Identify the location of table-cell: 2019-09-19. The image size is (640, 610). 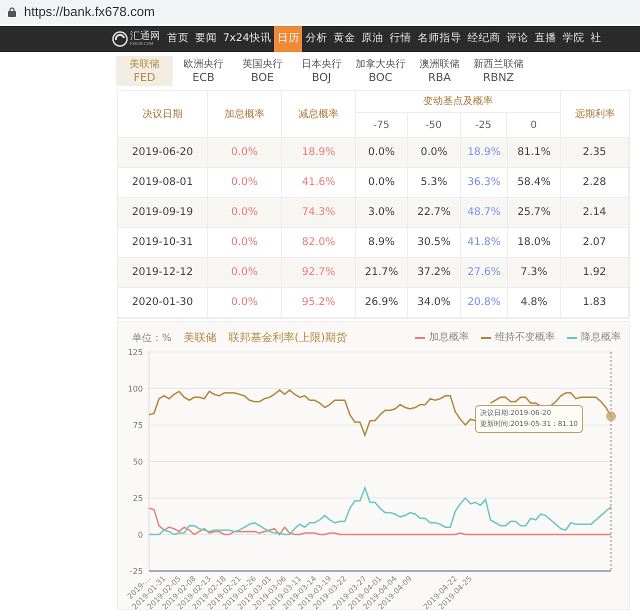
(163, 212).